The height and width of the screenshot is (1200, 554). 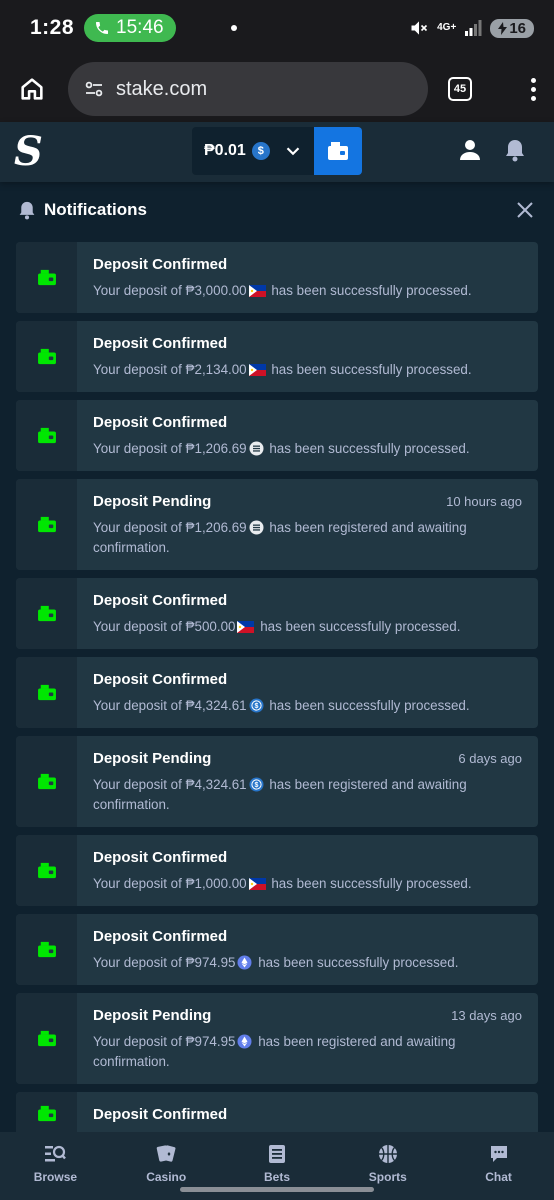 What do you see at coordinates (248, 89) in the screenshot?
I see `address-bar: stake.com` at bounding box center [248, 89].